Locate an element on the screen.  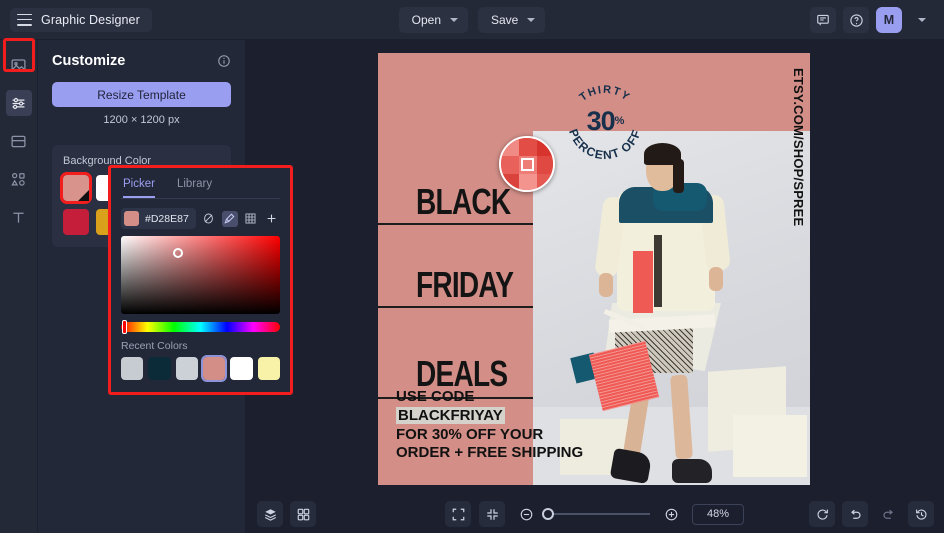
sidebar-item-images is located at coordinates (19, 65).